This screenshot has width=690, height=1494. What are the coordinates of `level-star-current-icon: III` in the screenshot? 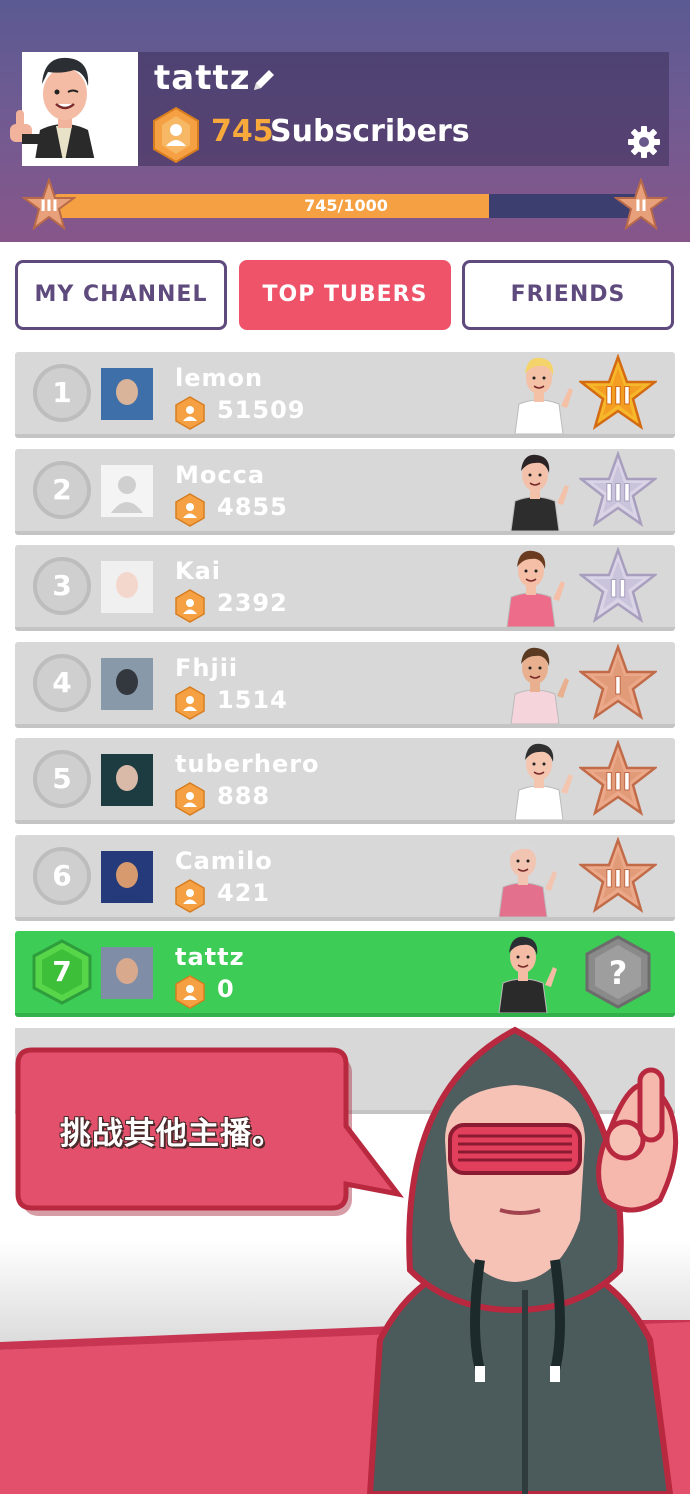 It's located at (49, 204).